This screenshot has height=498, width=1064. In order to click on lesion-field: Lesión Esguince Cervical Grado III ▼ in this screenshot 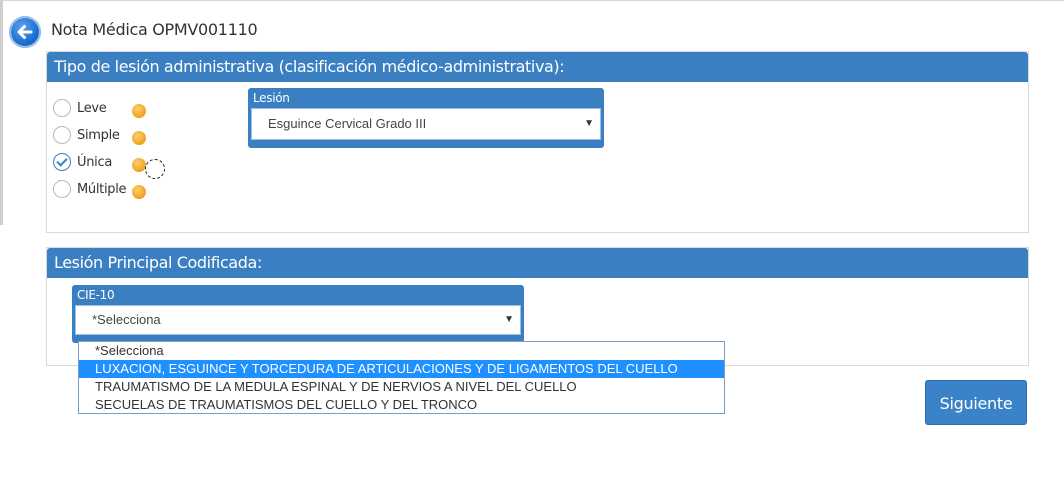, I will do `click(426, 118)`.